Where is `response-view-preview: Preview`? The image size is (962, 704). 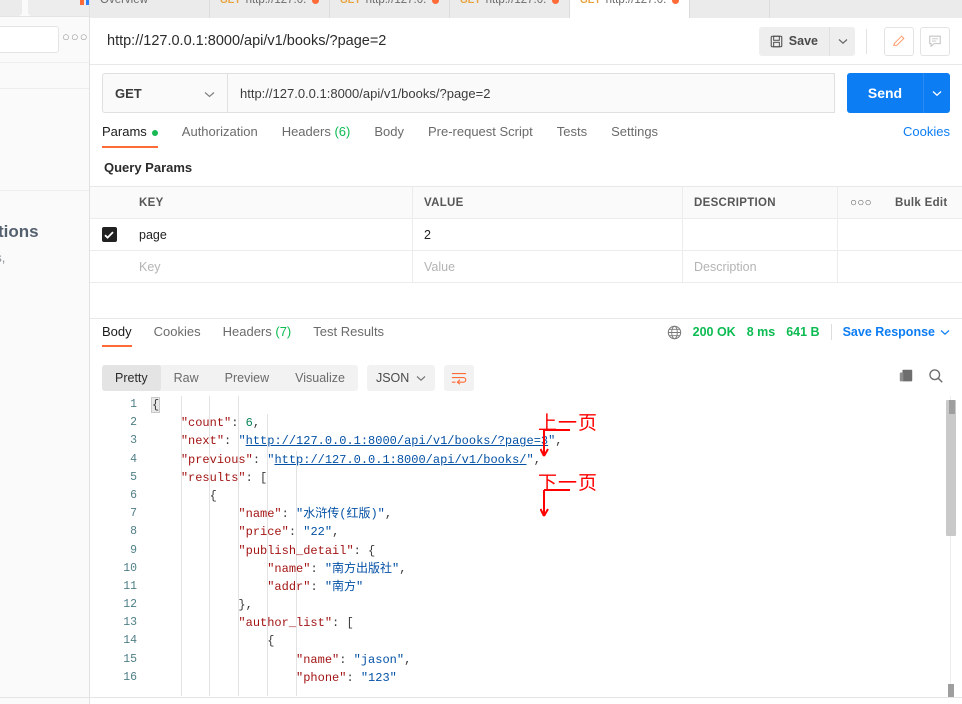
response-view-preview: Preview is located at coordinates (247, 378).